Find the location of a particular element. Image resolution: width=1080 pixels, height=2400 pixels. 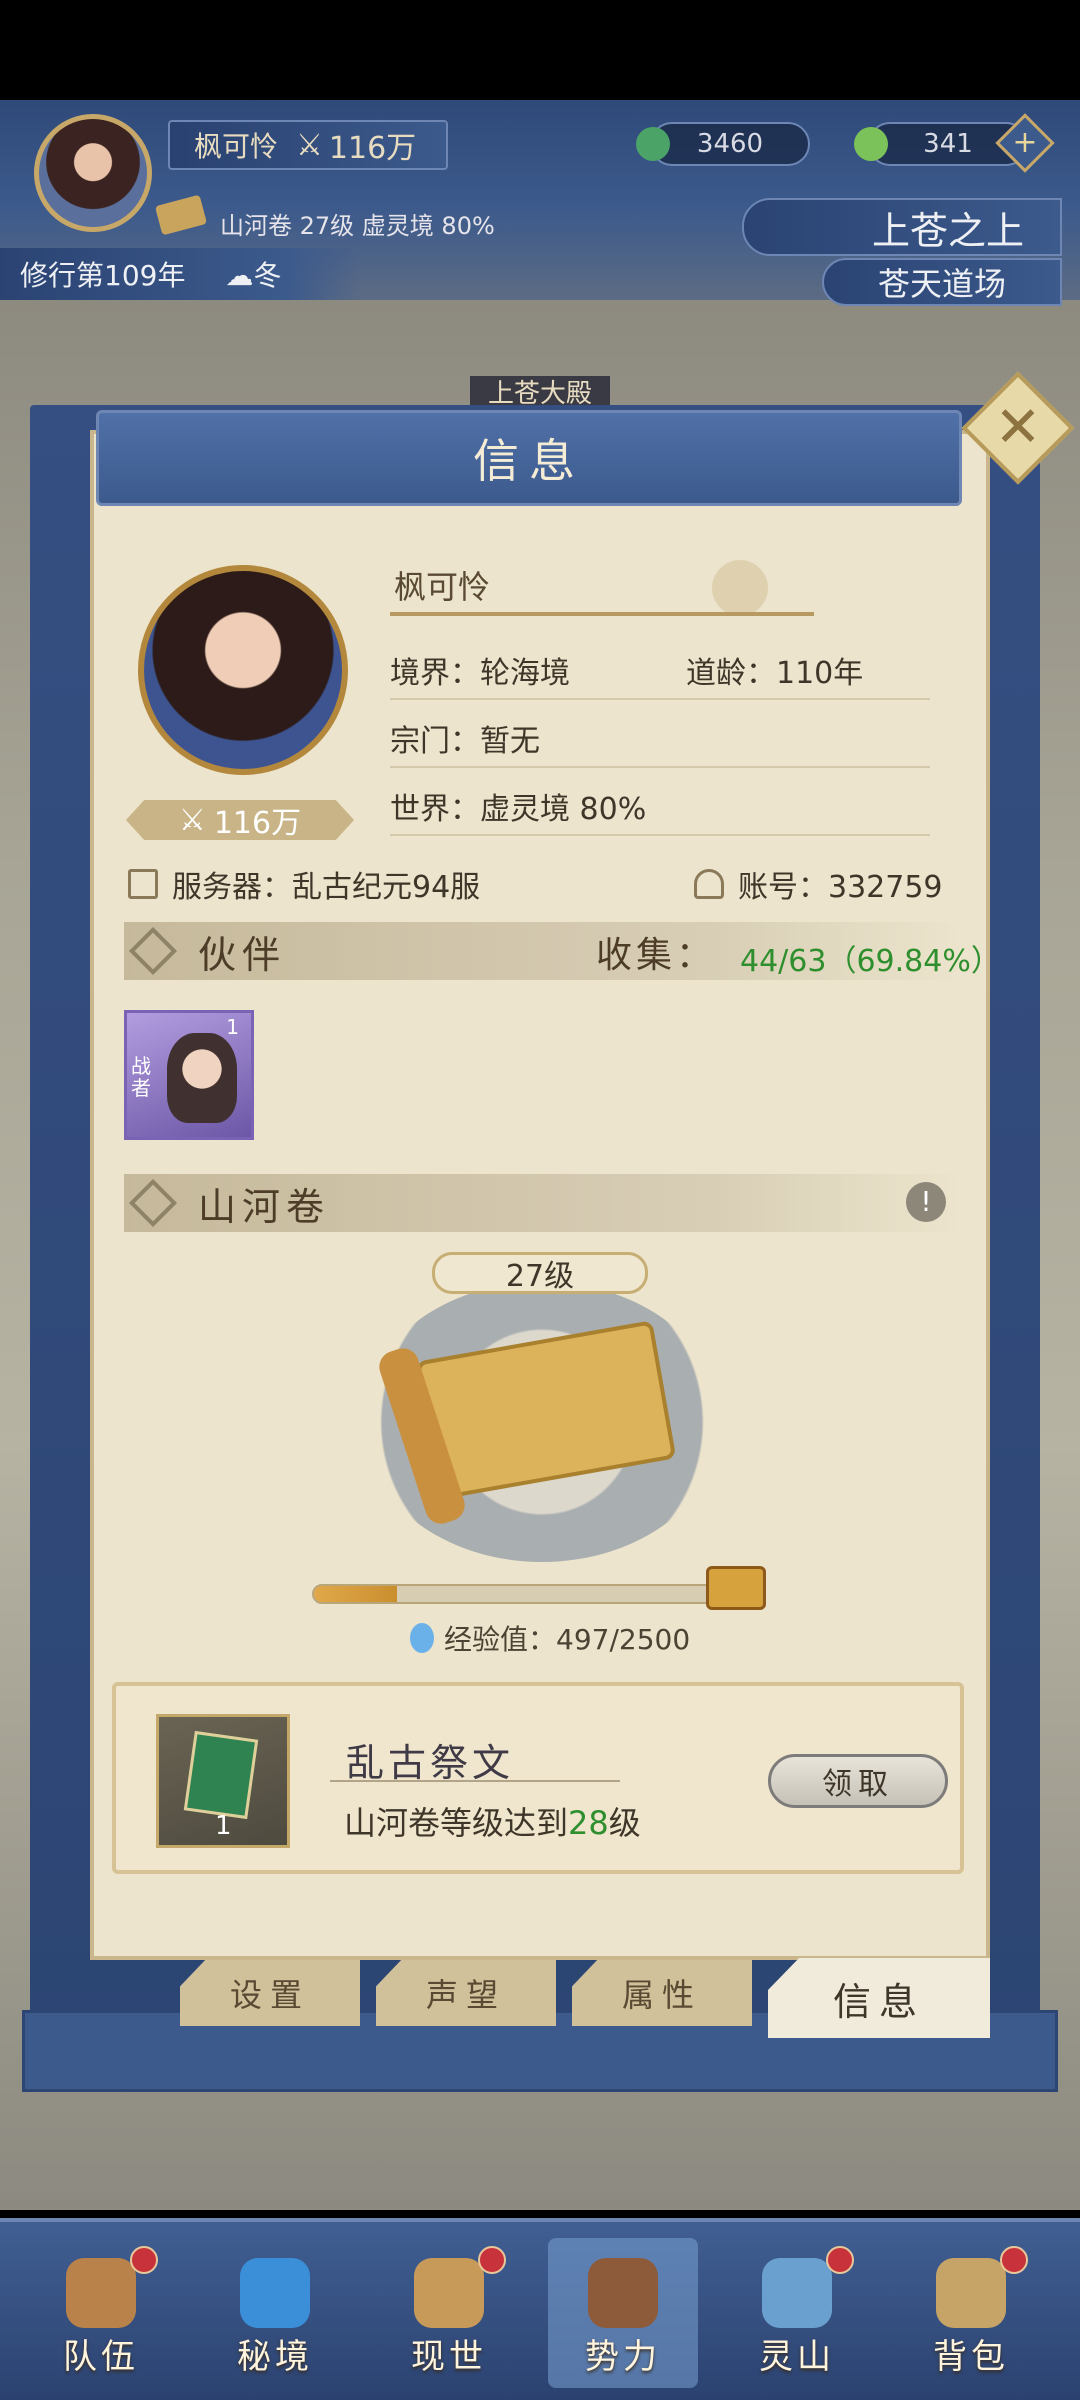

reward-item: 1 is located at coordinates (223, 1781).